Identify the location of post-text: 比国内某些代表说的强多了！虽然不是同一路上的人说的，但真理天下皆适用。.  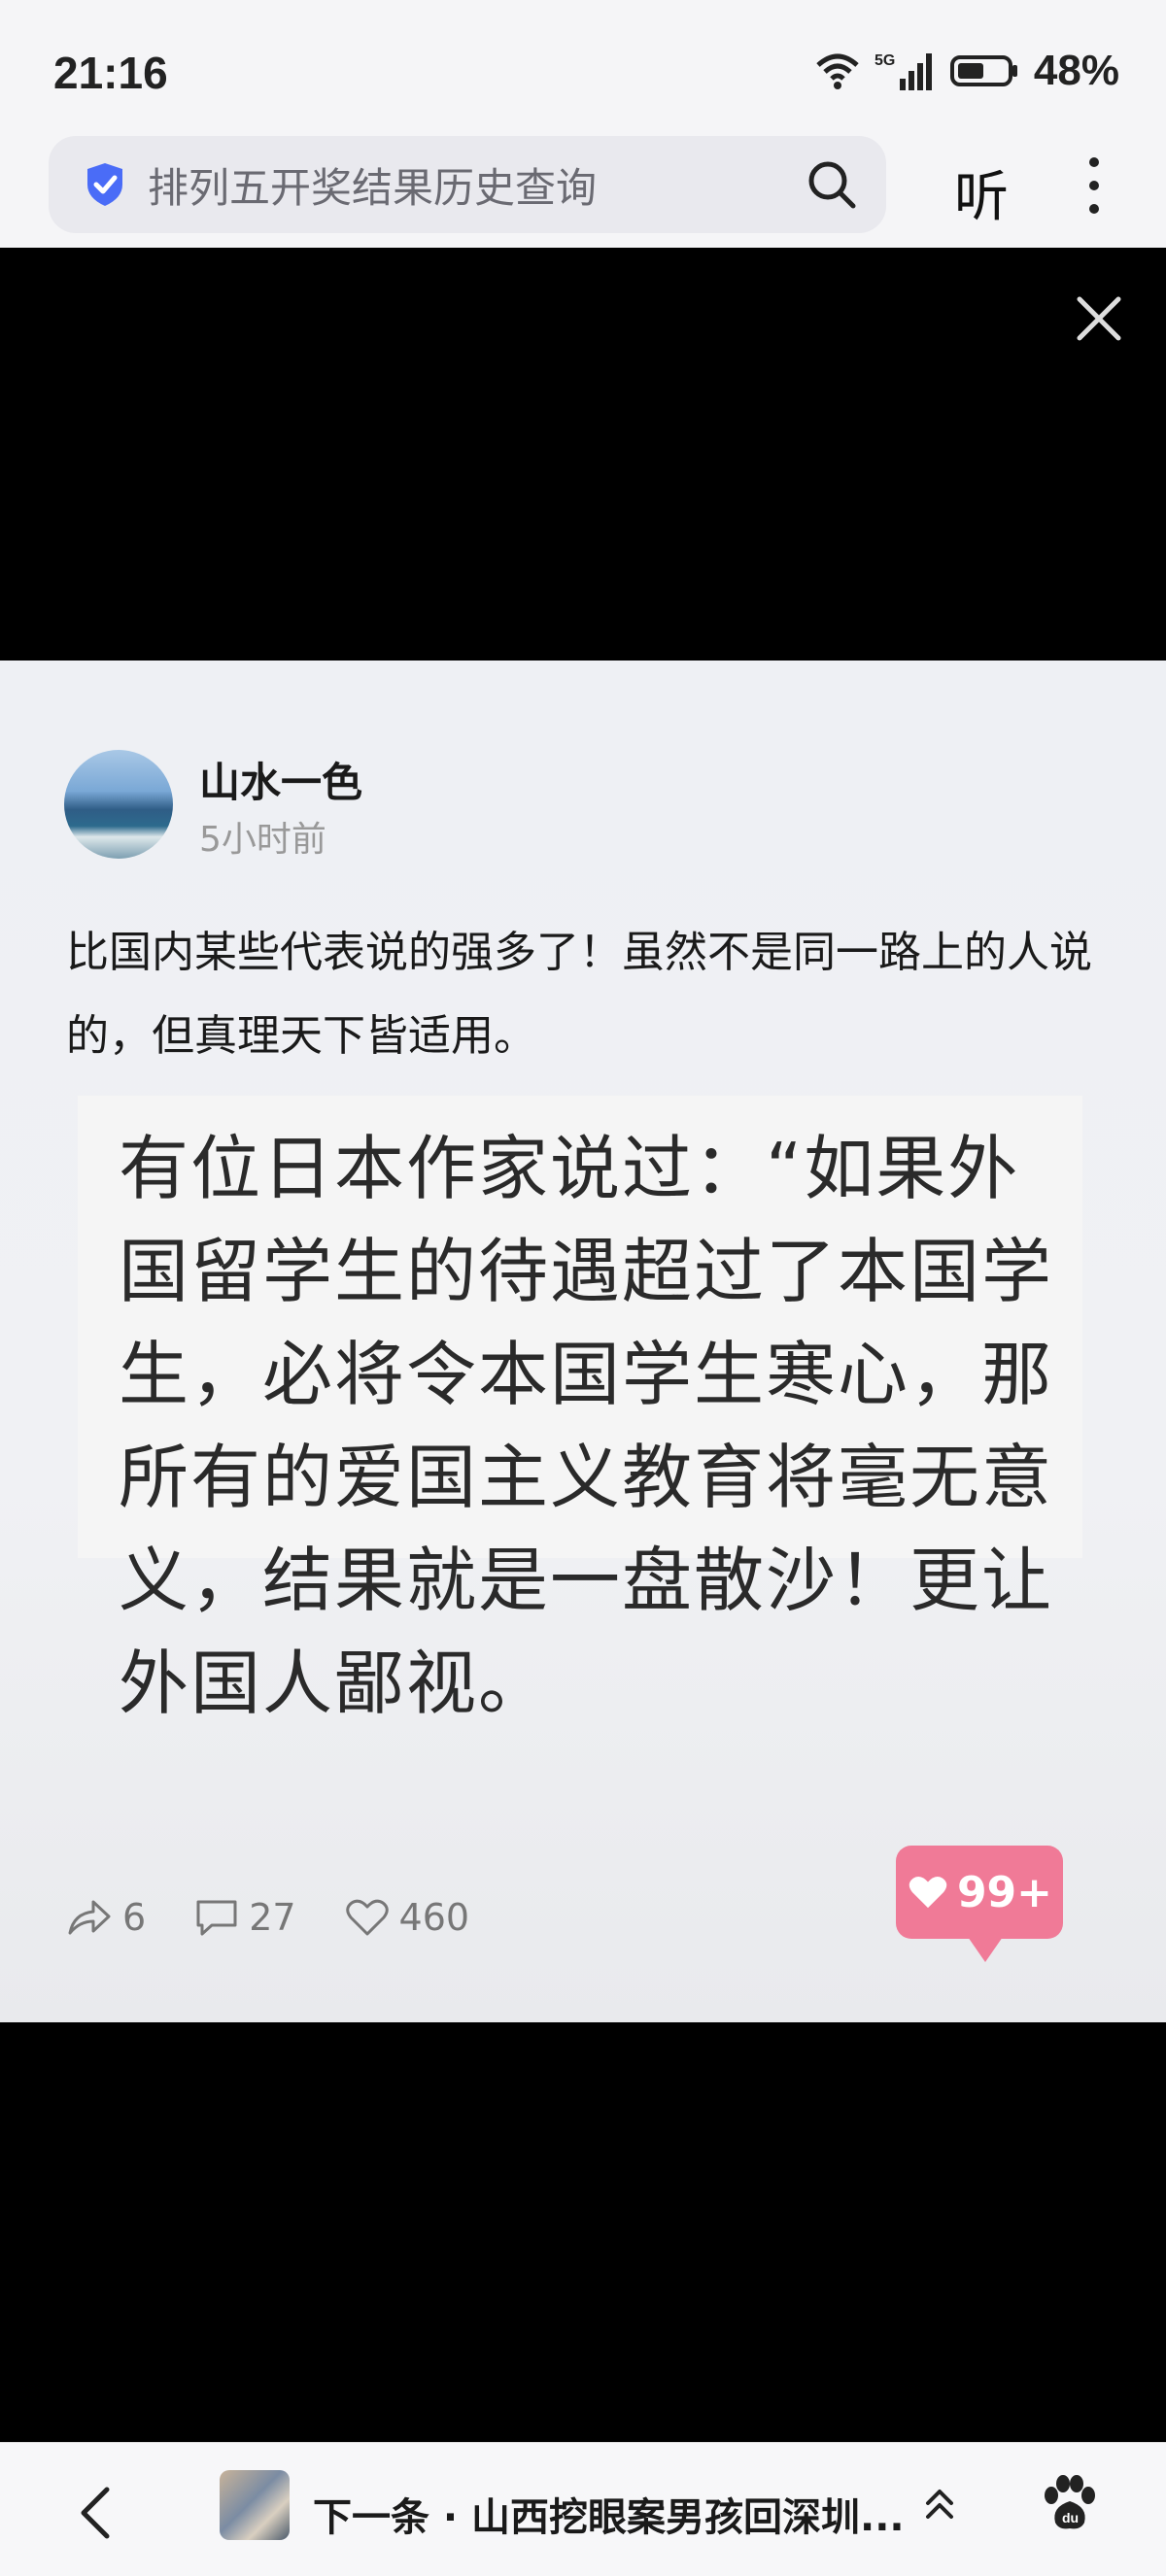
(579, 994).